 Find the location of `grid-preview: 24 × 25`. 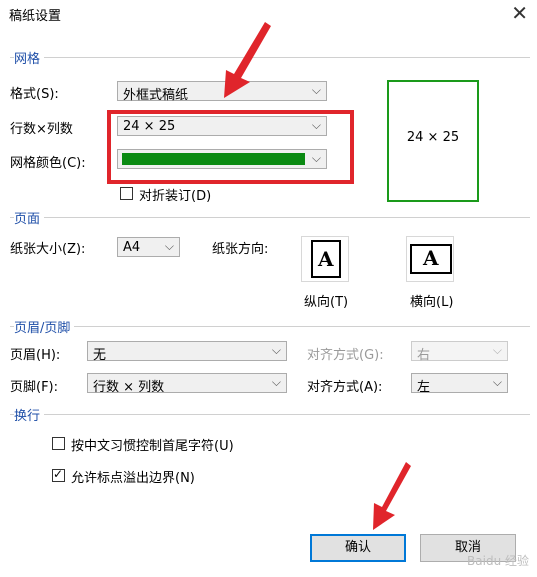

grid-preview: 24 × 25 is located at coordinates (433, 141).